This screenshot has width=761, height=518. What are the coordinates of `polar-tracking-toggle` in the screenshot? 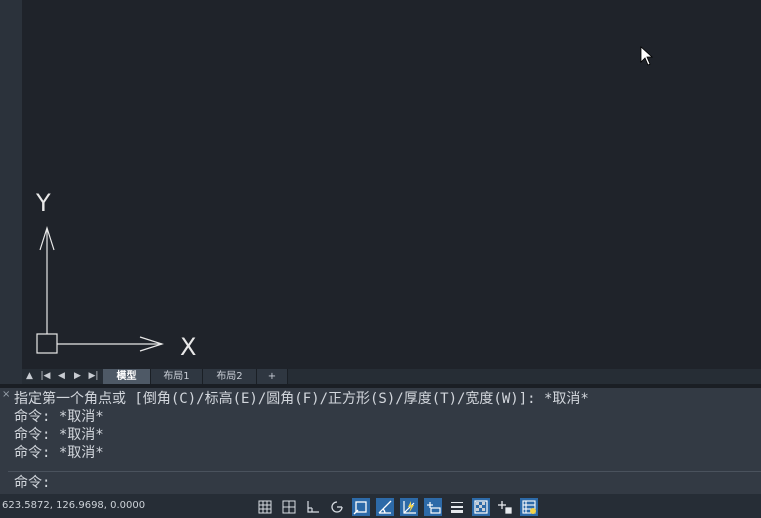 It's located at (337, 507).